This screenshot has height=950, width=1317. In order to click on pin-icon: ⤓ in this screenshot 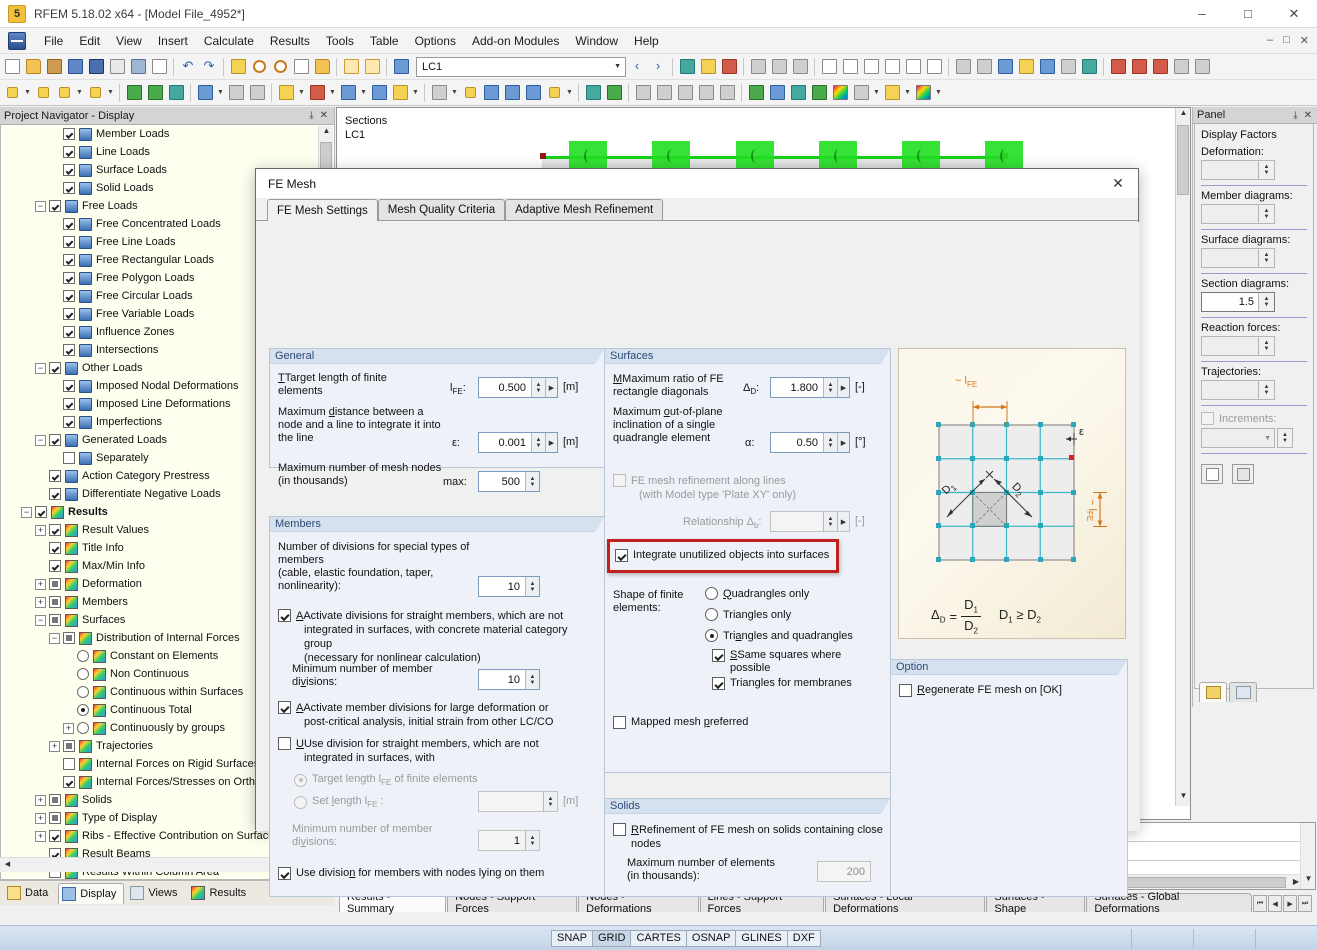, I will do `click(311, 115)`.